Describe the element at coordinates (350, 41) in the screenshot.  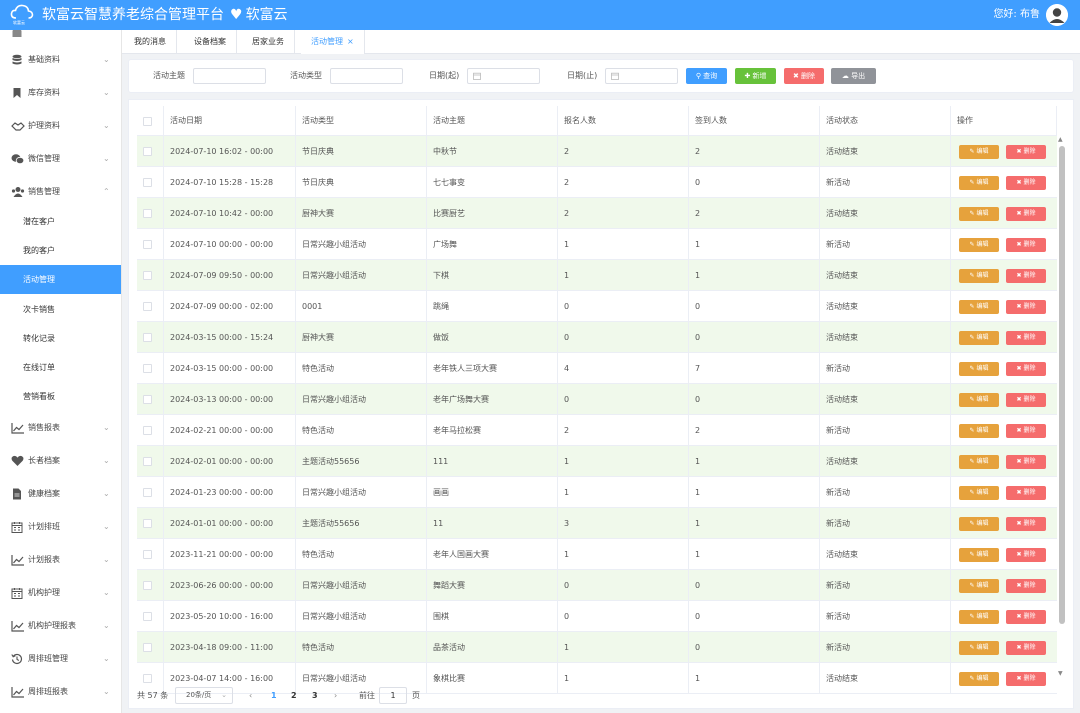
I see `close-icon: ×` at that location.